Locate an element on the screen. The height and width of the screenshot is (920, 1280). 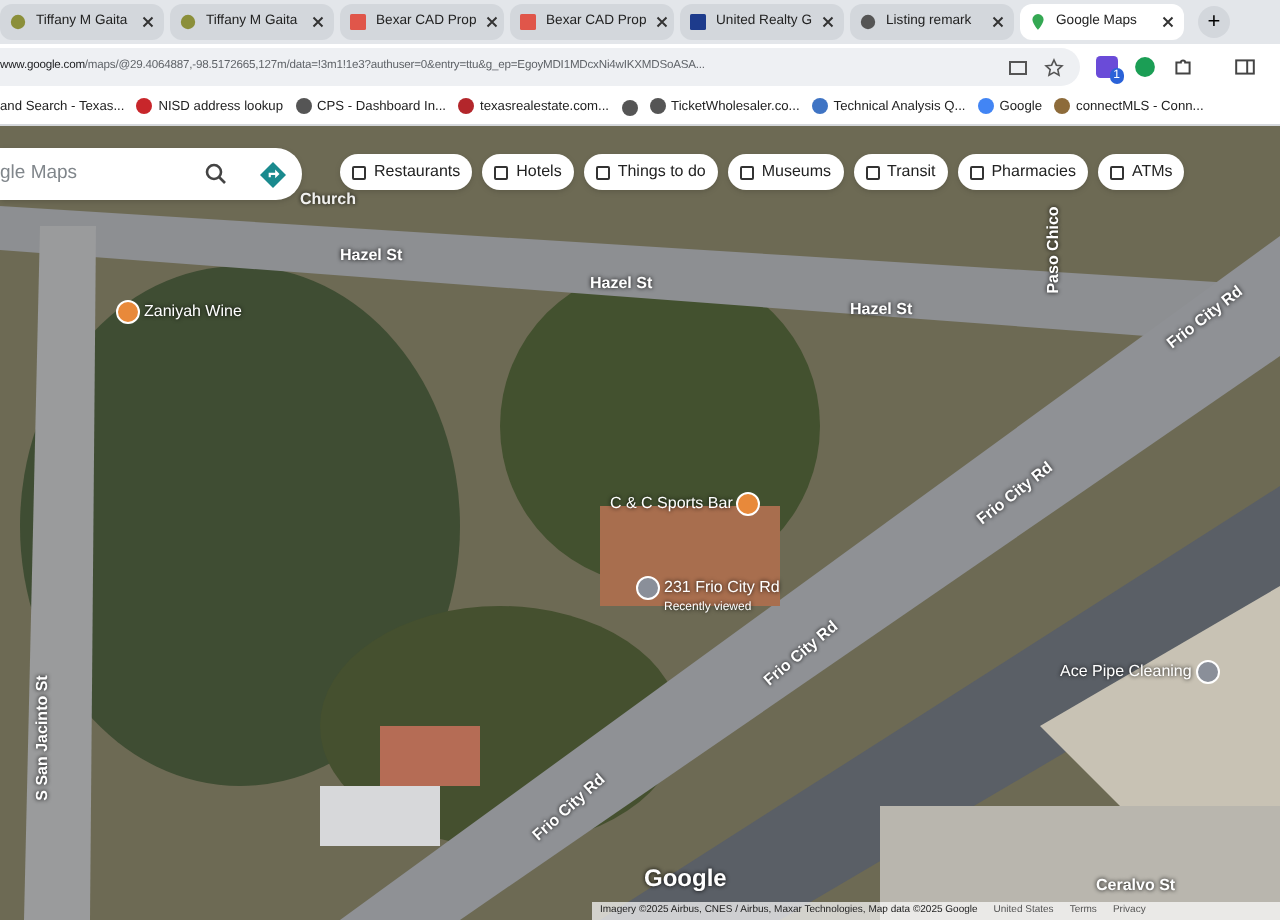
google-logo: Google is located at coordinates (685, 879).